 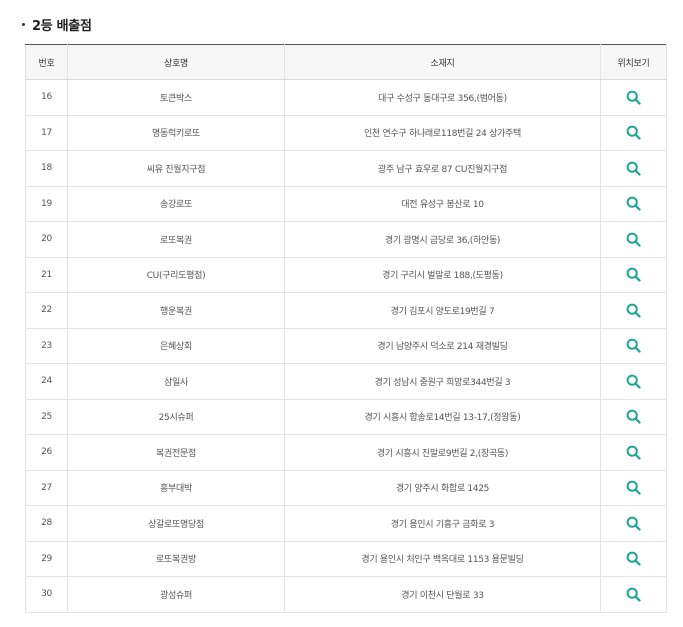 I want to click on store-name: 토큰박스, so click(x=176, y=97).